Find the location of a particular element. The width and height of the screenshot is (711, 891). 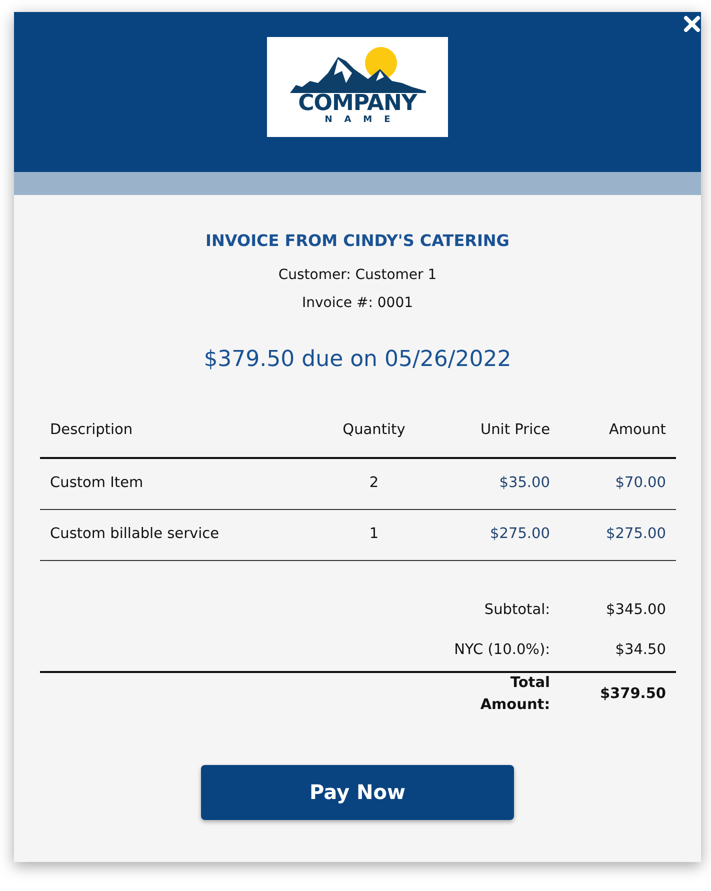

pay-now-button: Pay Now is located at coordinates (357, 792).